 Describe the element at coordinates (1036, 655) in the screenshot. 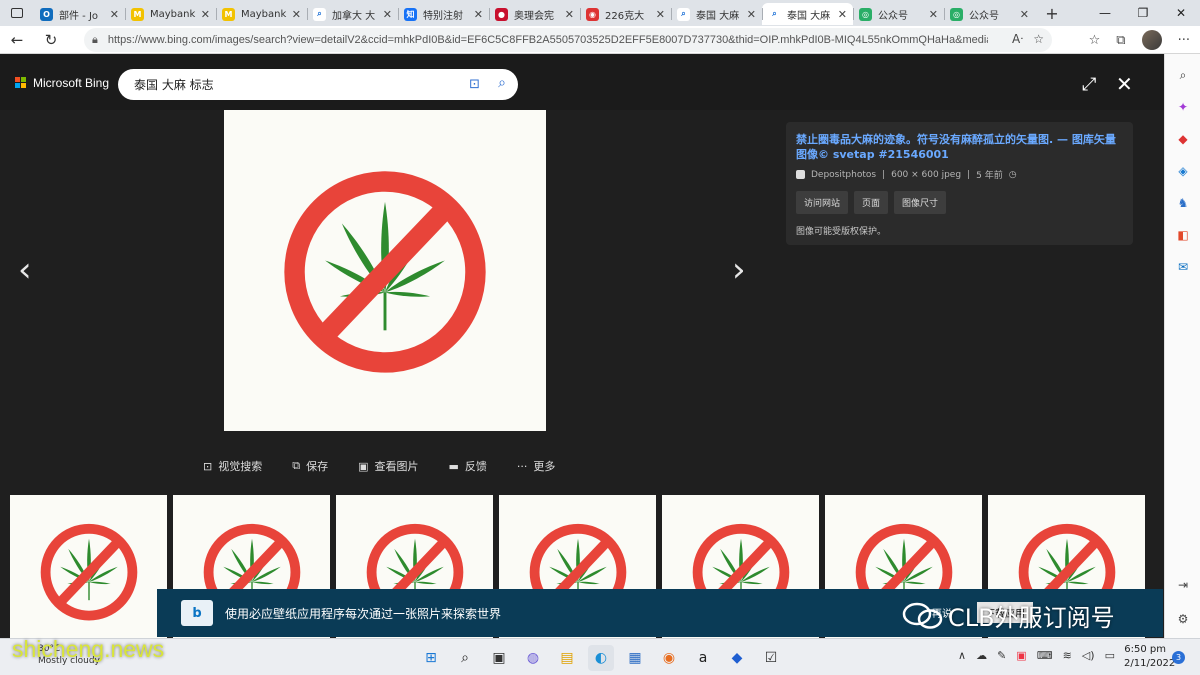

I see `system-tray: ∧ ☁ ✎ ▣ ⌨ ≋ ◁) ▭` at that location.